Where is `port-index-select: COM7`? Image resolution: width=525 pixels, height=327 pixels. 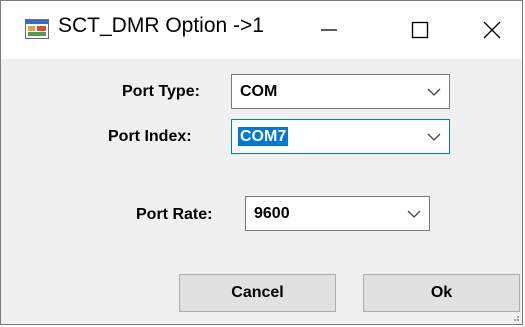 port-index-select: COM7 is located at coordinates (340, 136).